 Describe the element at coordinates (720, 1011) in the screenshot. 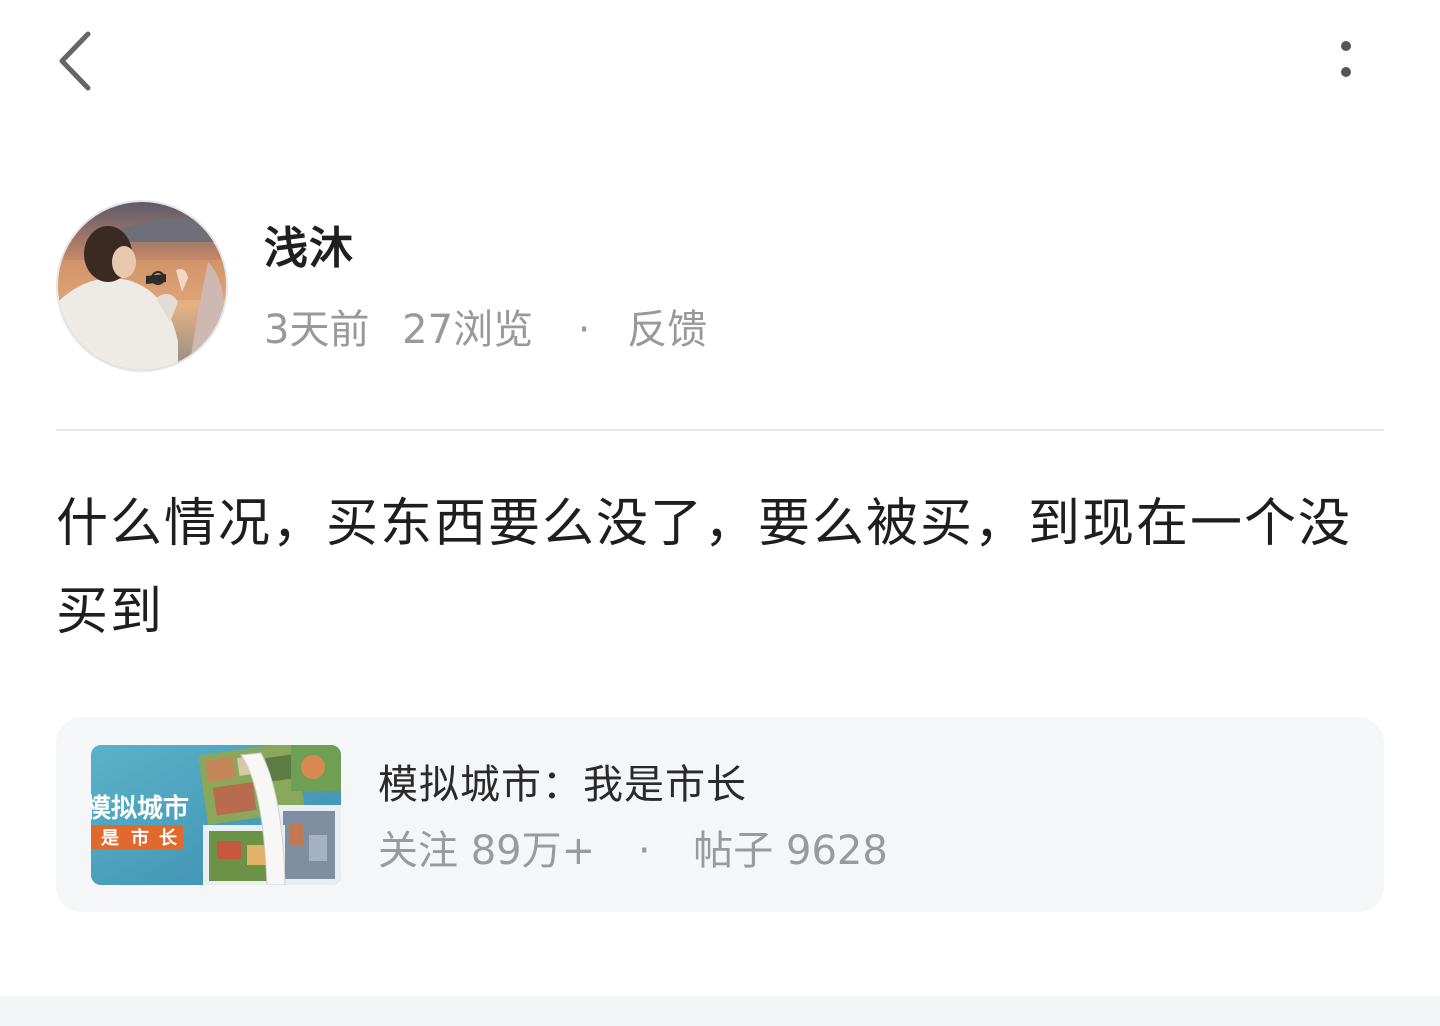

I see `bottom-section-divider` at that location.